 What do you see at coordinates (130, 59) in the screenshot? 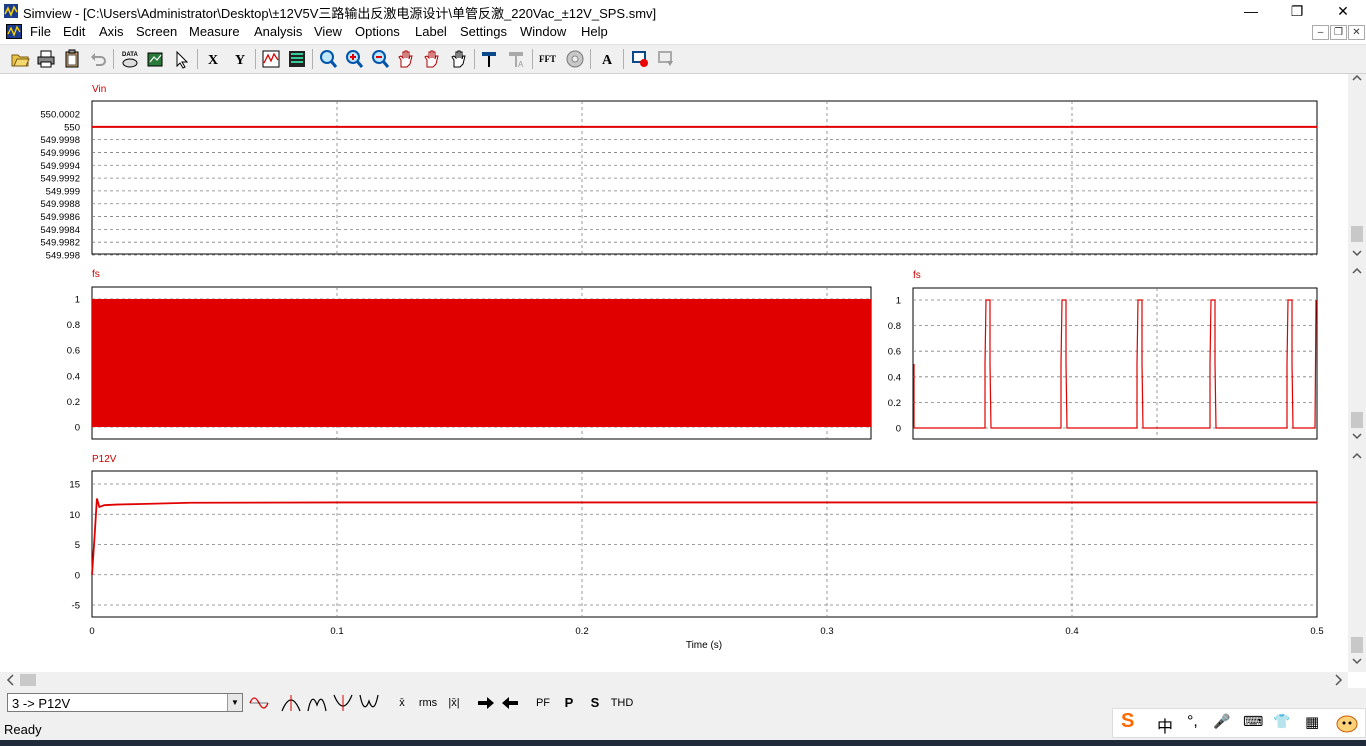
I see `data-file-icon: DATA` at bounding box center [130, 59].